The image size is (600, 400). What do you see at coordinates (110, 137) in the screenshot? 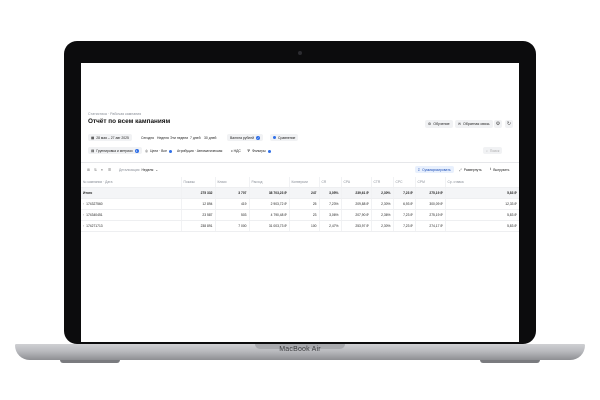
I see `date-range-picker: ▦ 28 мая – 27 авг 2025` at bounding box center [110, 137].